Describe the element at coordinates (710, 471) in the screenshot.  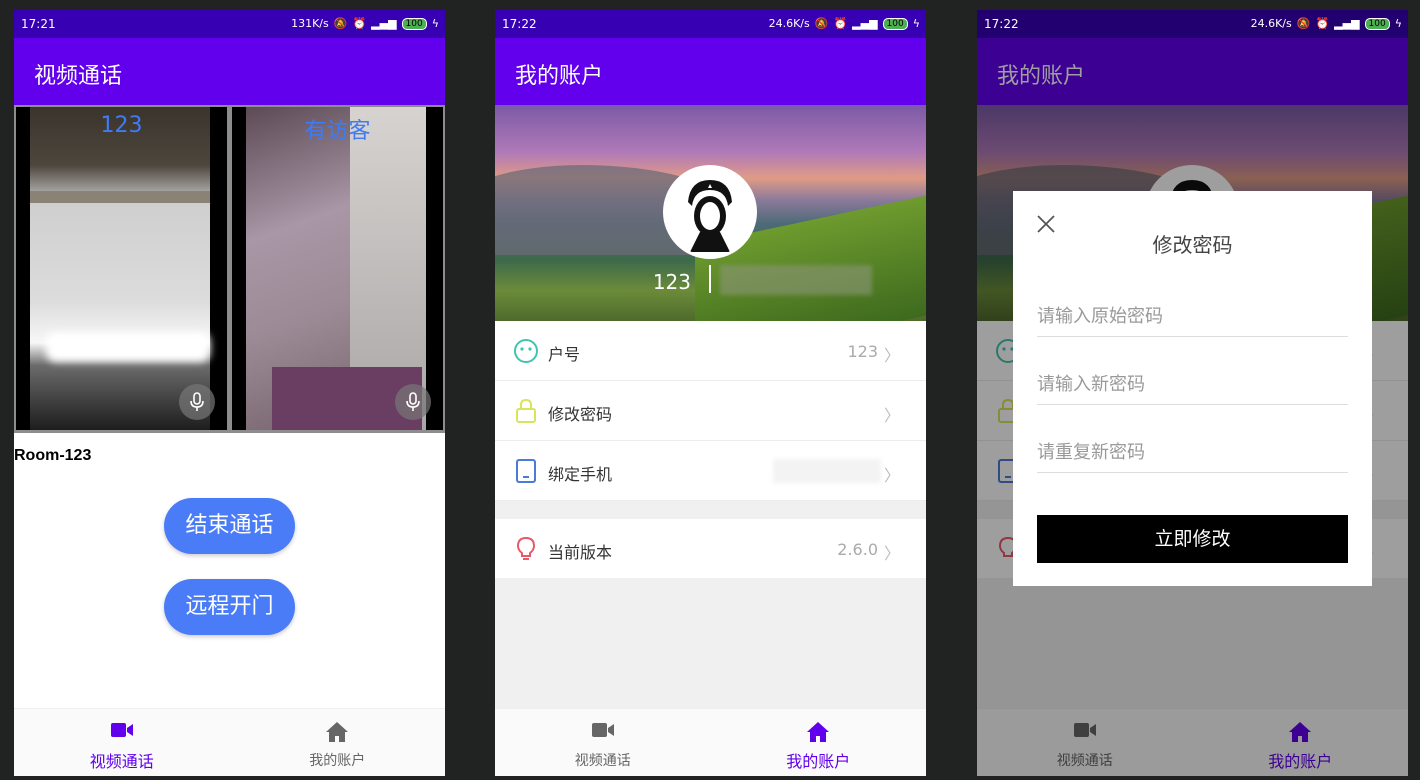
I see `row-bind-phone: 绑定手机 〉` at that location.